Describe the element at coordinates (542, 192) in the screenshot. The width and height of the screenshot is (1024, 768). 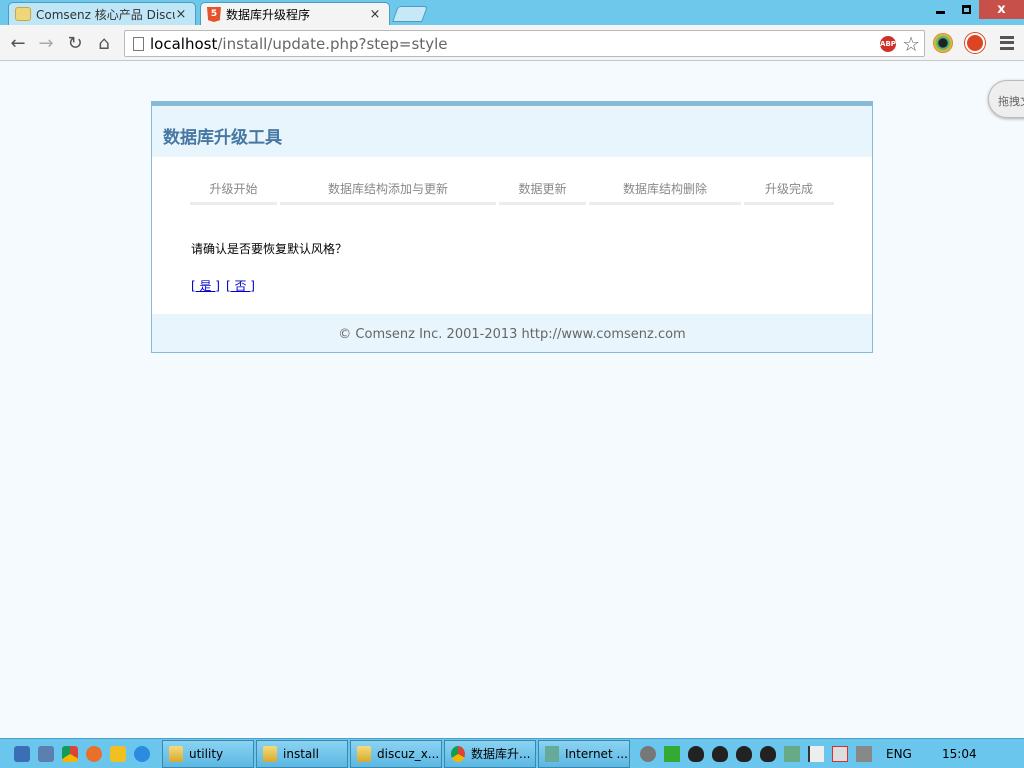
I see `step-data-update: 数据更新` at that location.